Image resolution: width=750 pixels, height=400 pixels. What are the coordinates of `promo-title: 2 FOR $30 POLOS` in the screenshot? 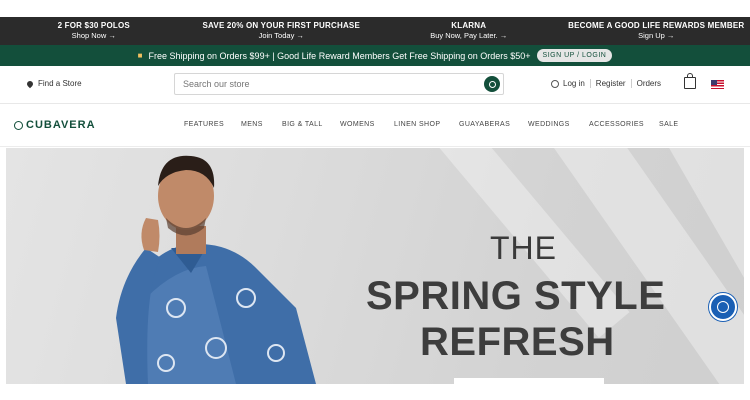 It's located at (93, 25).